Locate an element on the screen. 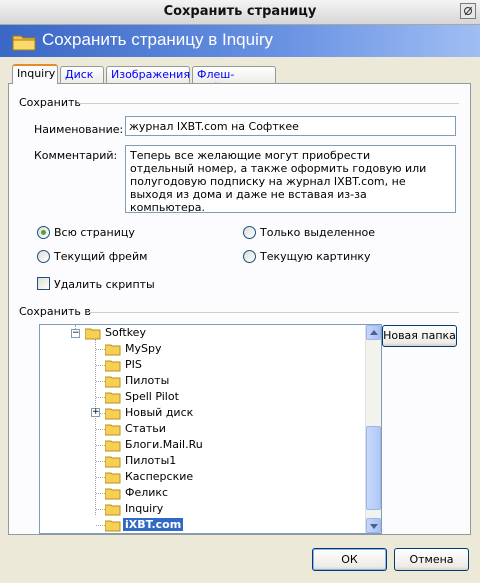 The width and height of the screenshot is (480, 583). expand-icon: + is located at coordinates (95, 412).